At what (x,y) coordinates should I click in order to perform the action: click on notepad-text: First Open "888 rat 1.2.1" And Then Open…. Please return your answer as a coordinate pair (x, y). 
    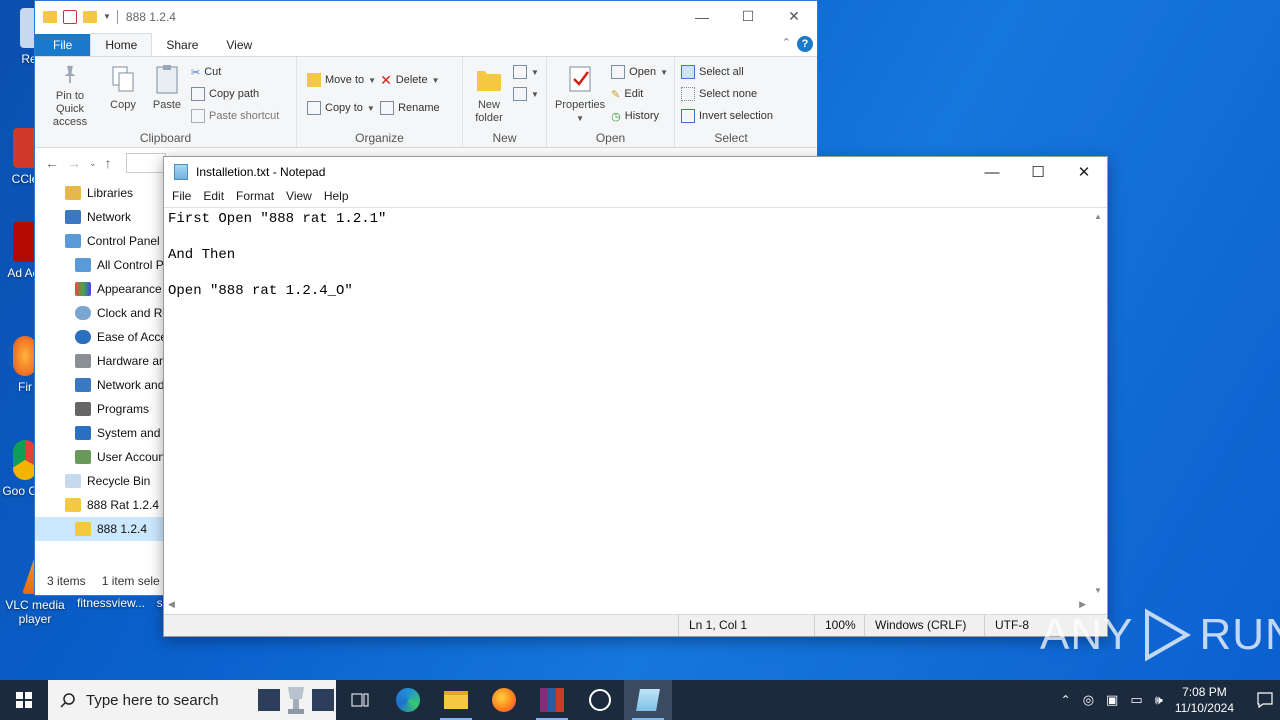
    Looking at the image, I should click on (277, 255).